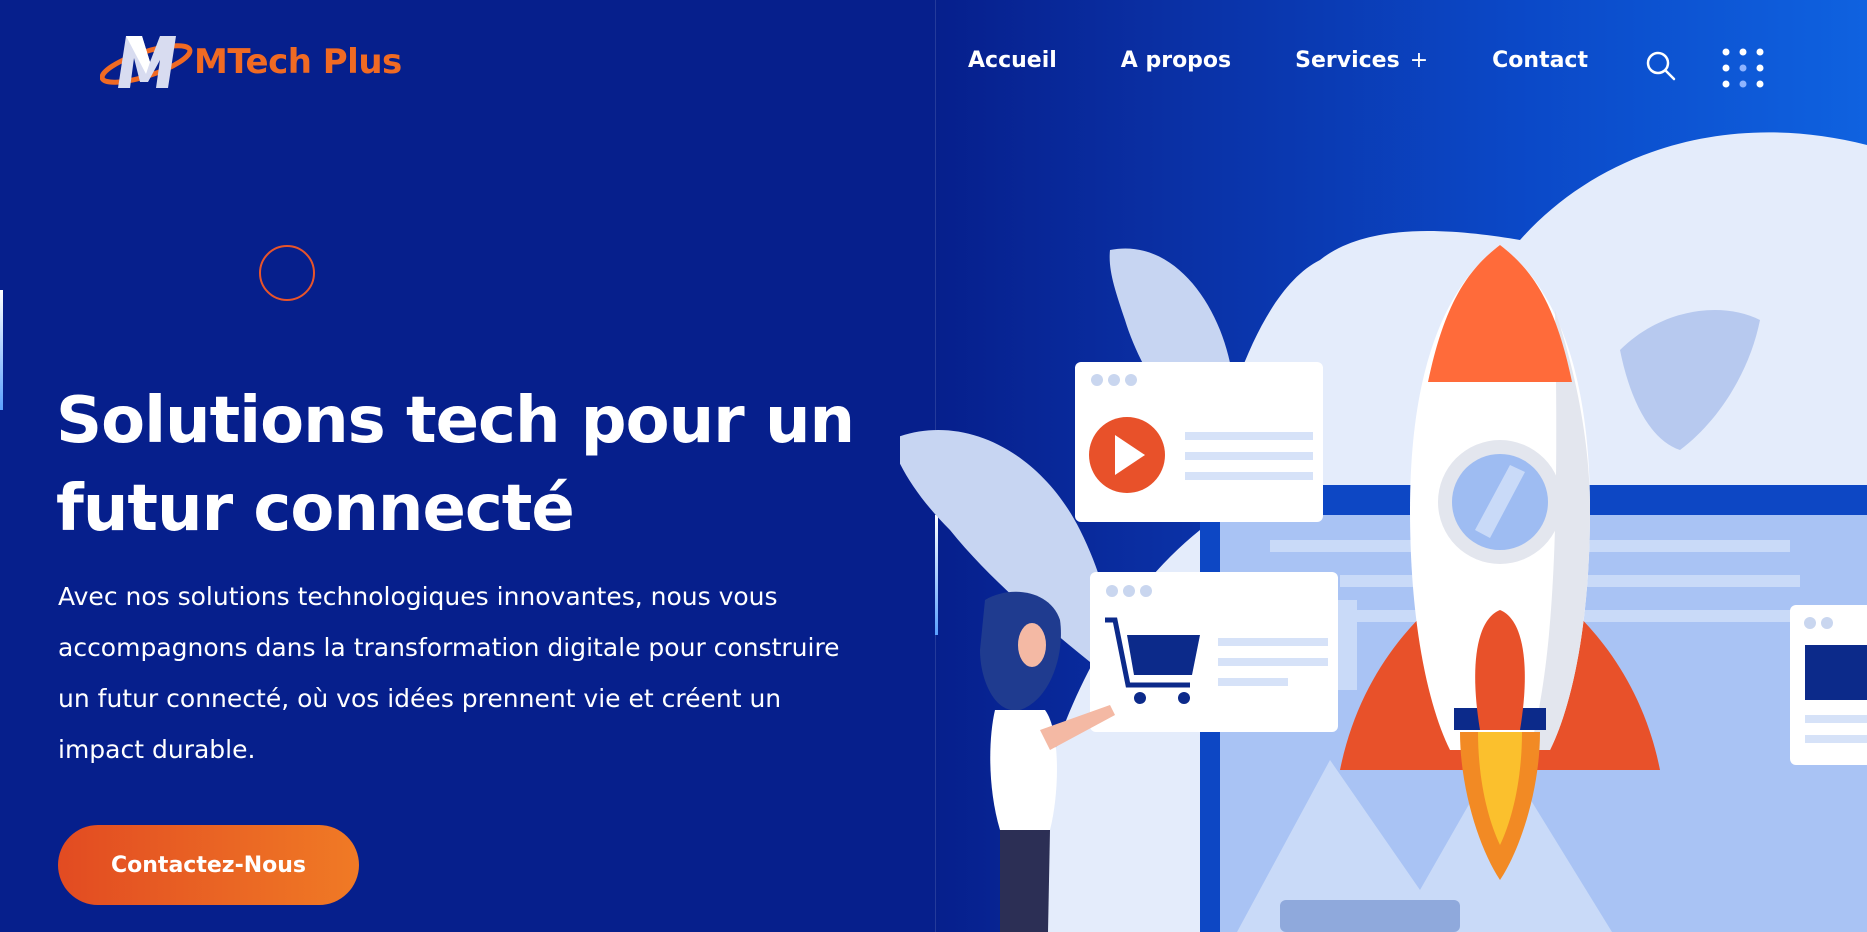 The height and width of the screenshot is (932, 1867). Describe the element at coordinates (1214, 652) in the screenshot. I see `cart-card-illustration` at that location.